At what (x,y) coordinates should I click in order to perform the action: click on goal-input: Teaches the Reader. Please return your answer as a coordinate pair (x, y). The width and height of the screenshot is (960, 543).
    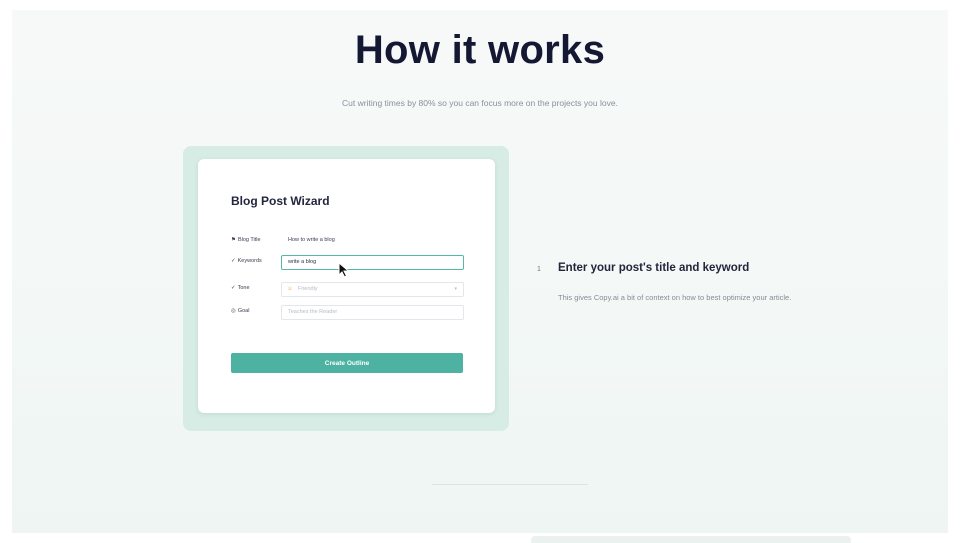
    Looking at the image, I should click on (372, 312).